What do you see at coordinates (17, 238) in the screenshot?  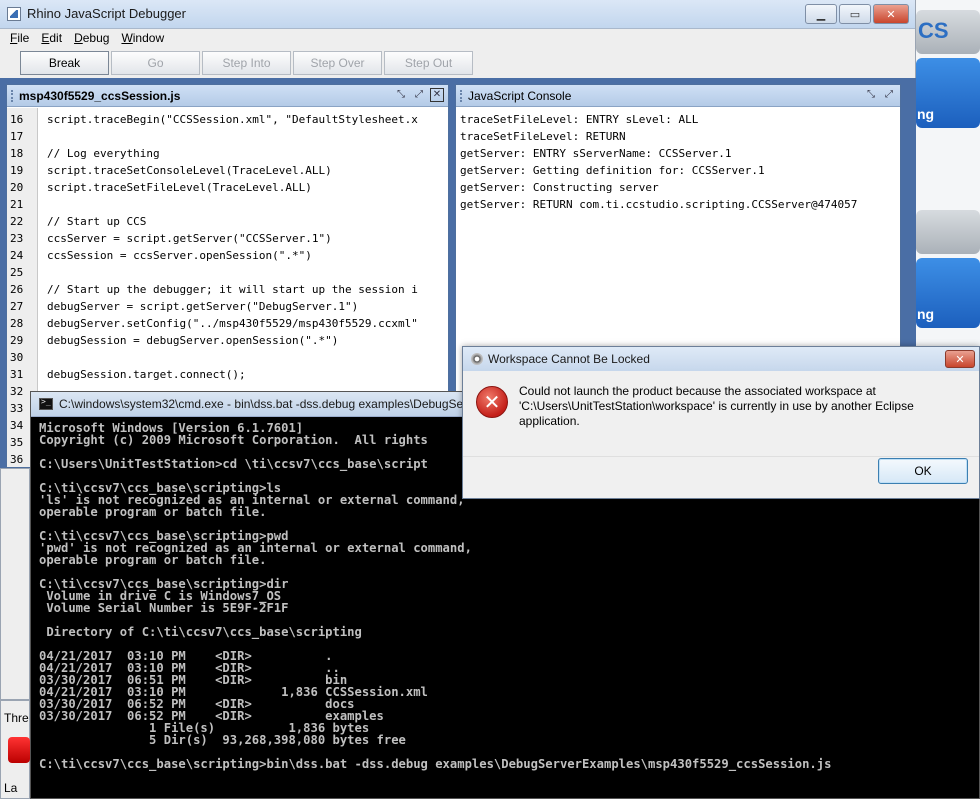 I see `line-number: 23` at bounding box center [17, 238].